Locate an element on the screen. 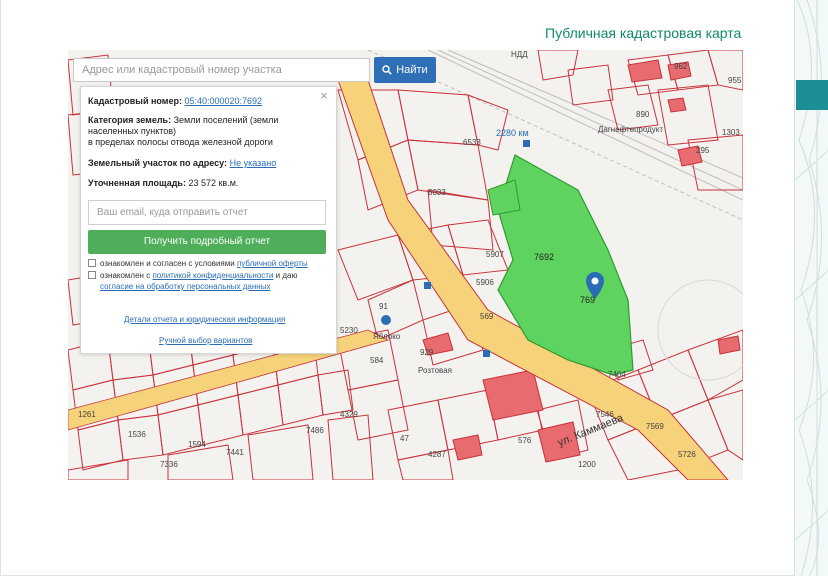 This screenshot has height=576, width=828. parcel-number: 7336 is located at coordinates (169, 464).